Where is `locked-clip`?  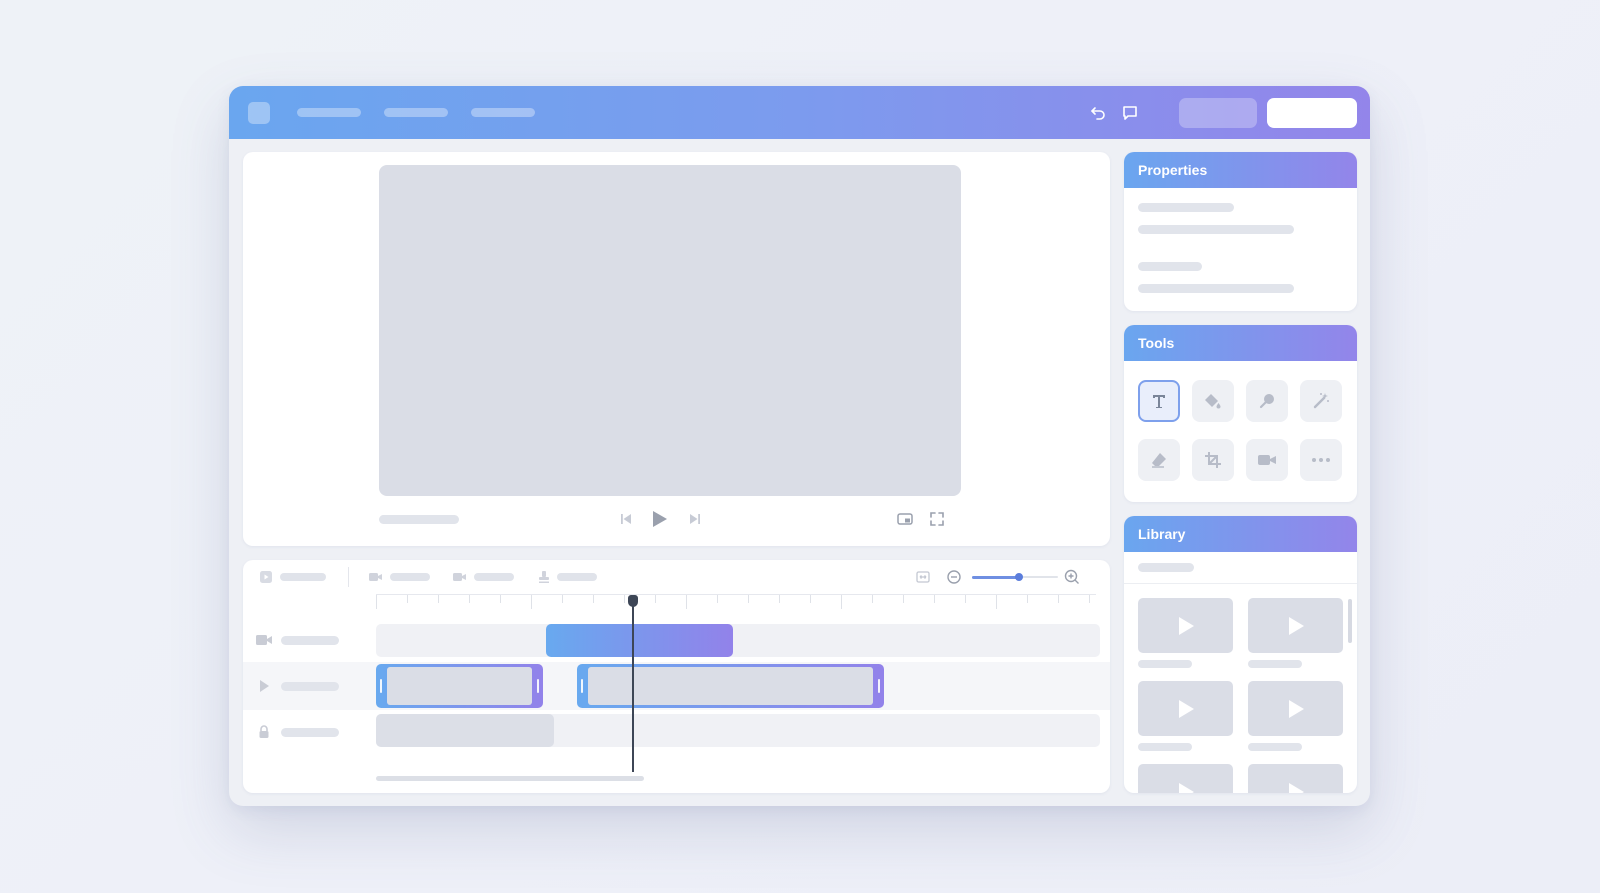
locked-clip is located at coordinates (465, 730).